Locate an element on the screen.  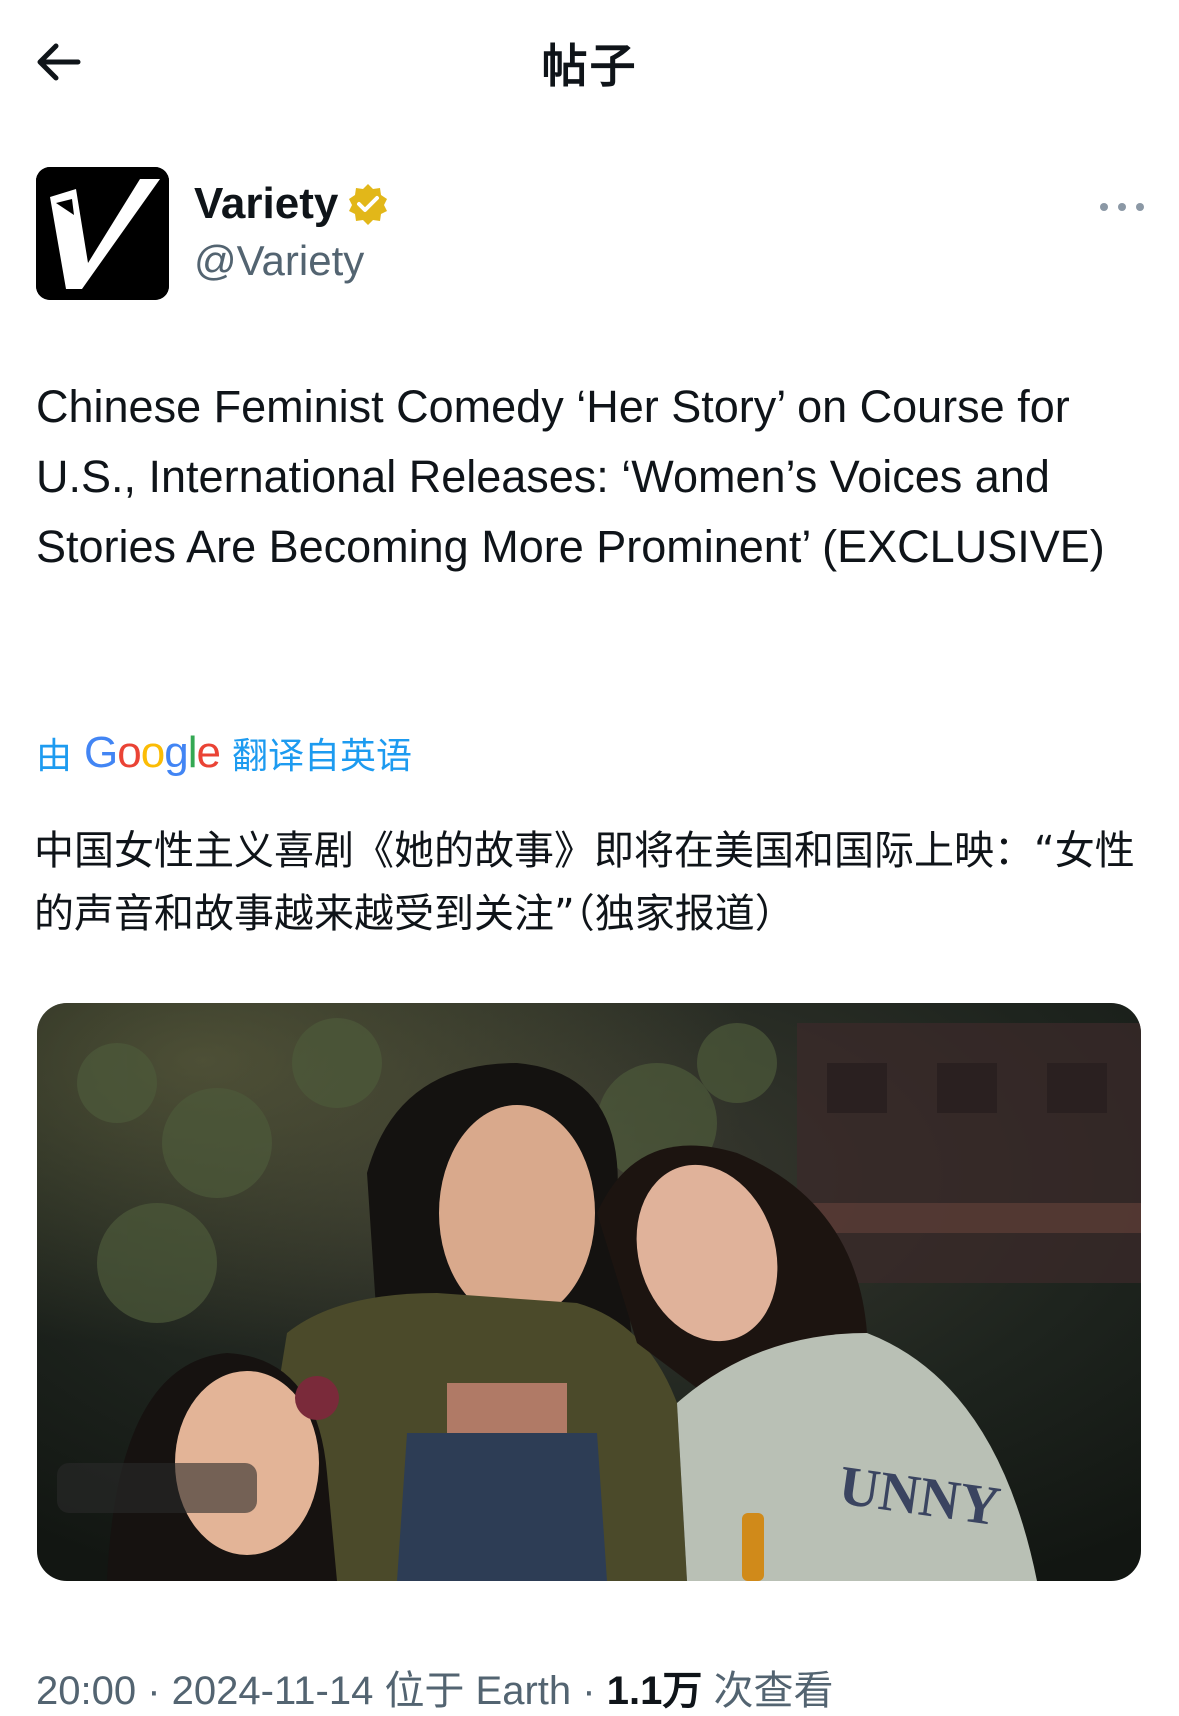
post-date: 2024-11-14 is located at coordinates (272, 1691).